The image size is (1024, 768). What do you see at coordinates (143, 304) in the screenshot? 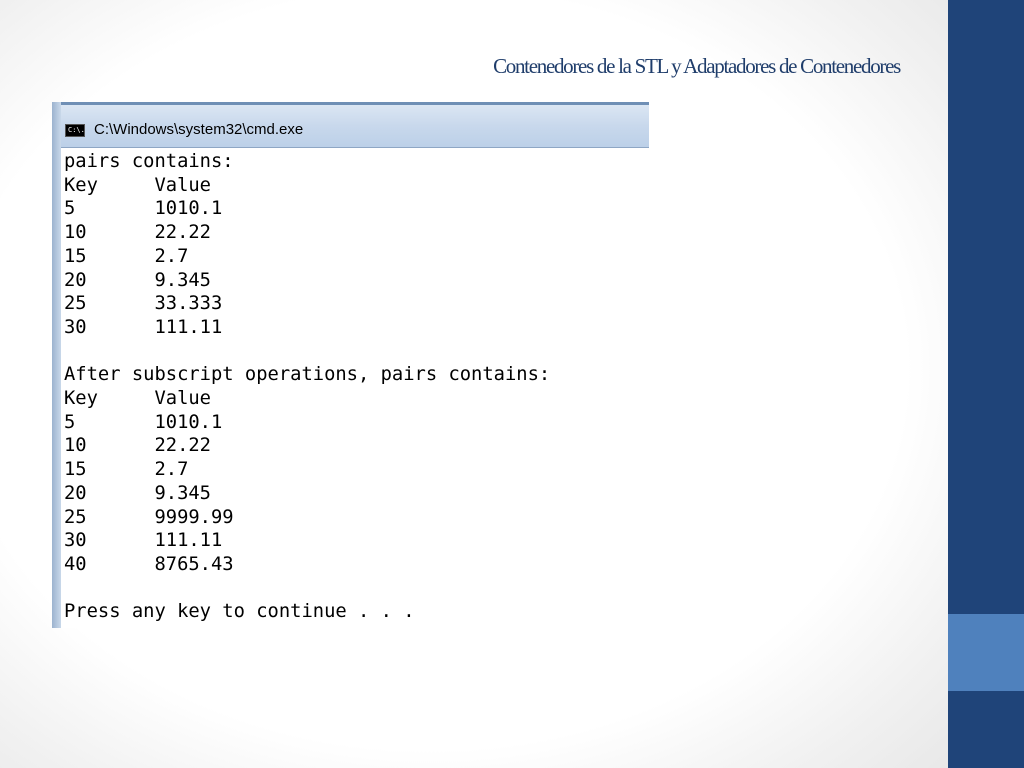
I see `console-line: 25 33.333` at bounding box center [143, 304].